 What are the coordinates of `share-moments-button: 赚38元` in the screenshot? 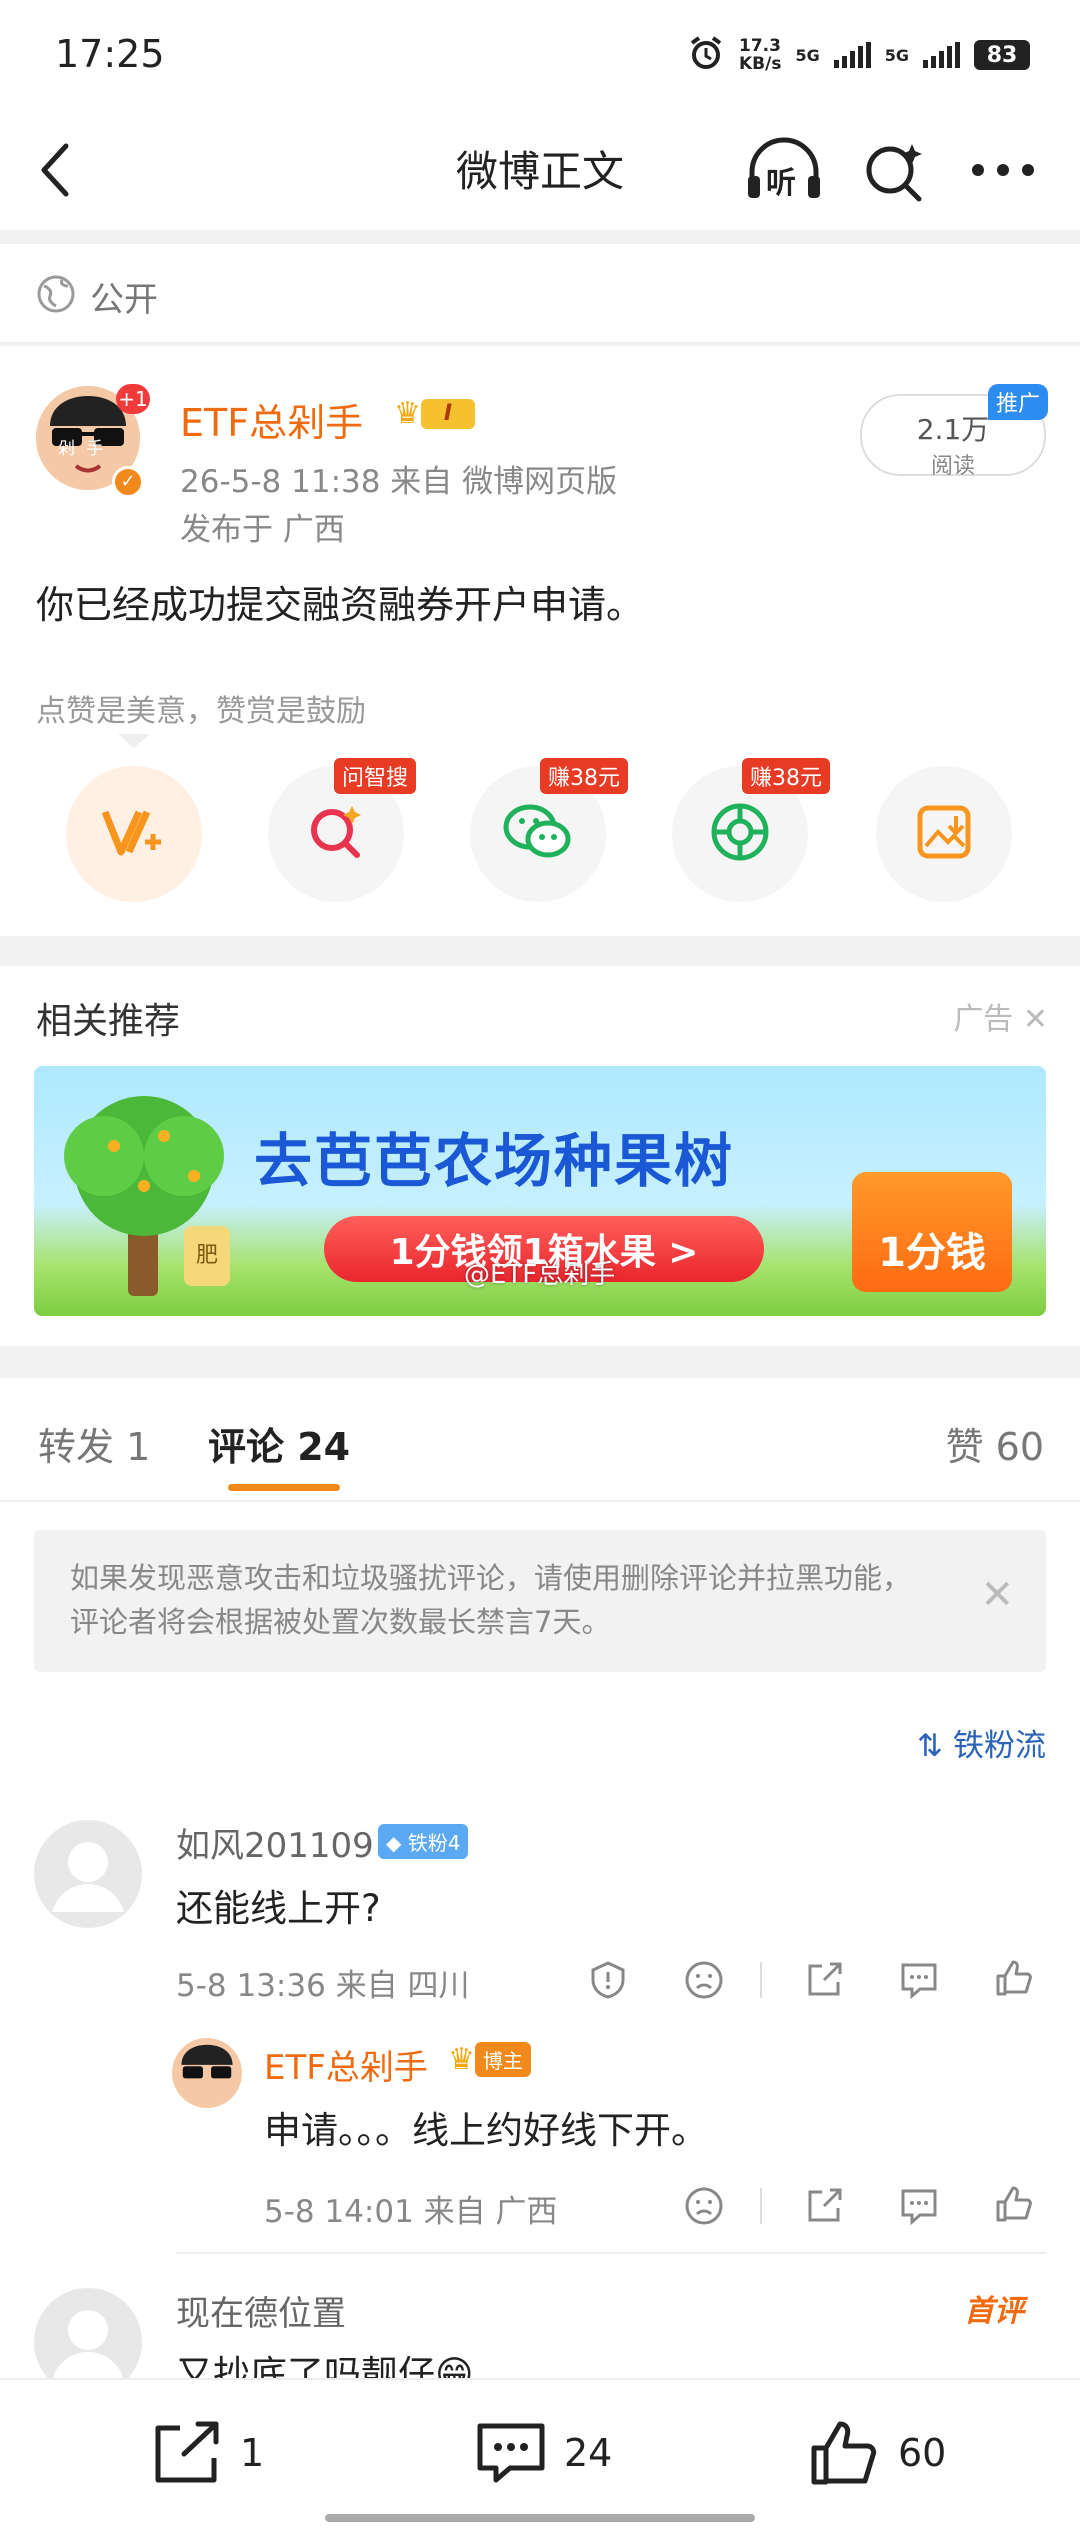 It's located at (751, 830).